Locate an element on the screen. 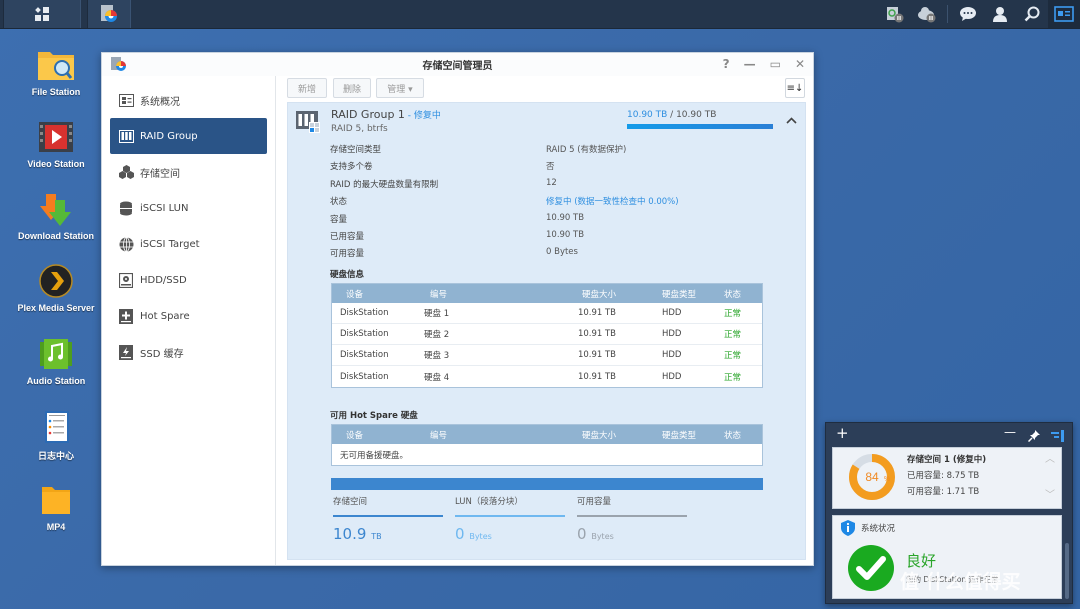 The image size is (1080, 609). hot-spare-table: 设备 编号 硬盘大小 硬盘类型 状态 无可用备援硬盘。 is located at coordinates (547, 445).